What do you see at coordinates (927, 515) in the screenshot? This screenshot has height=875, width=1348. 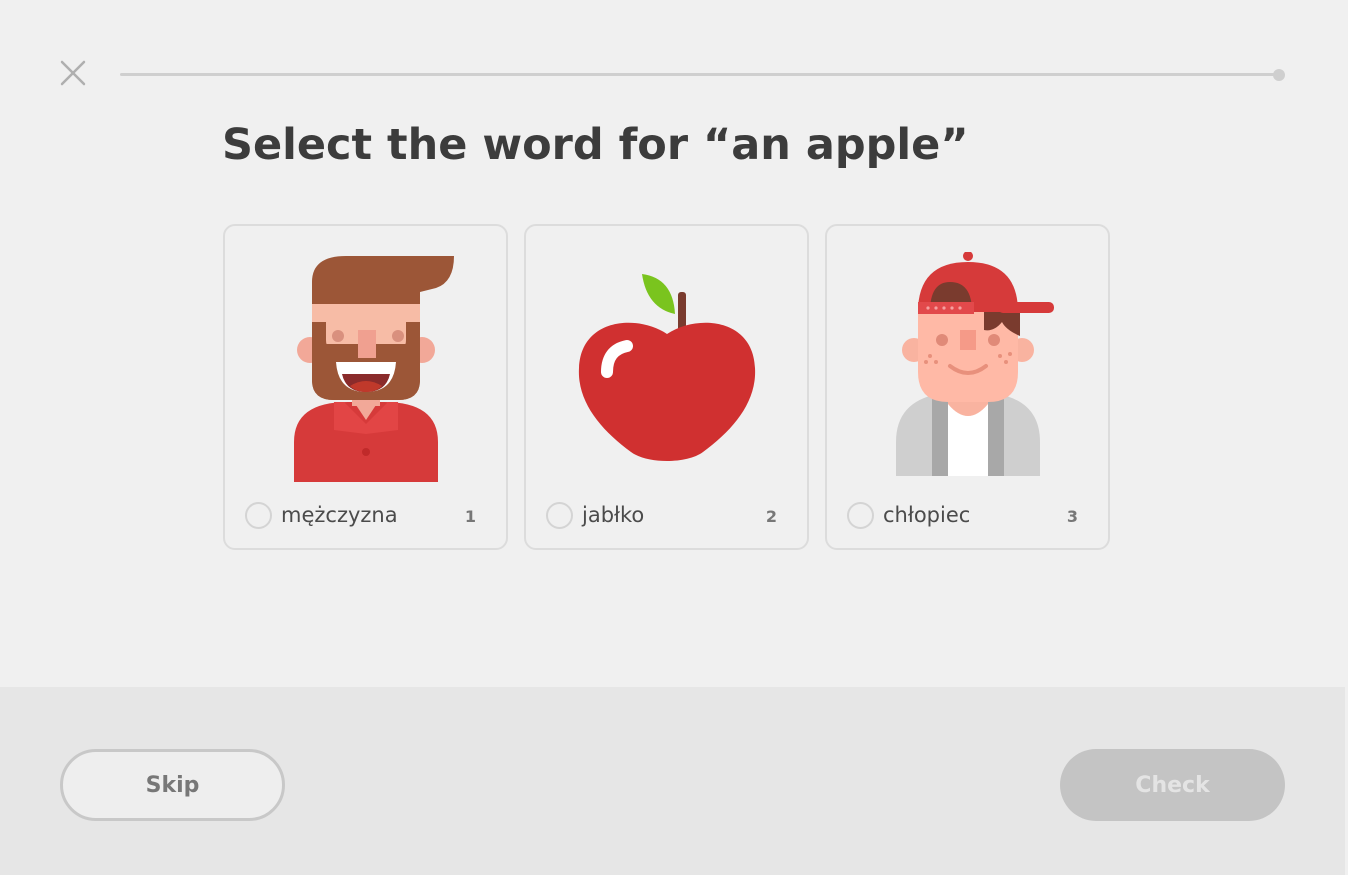 I see `choice-word: chłopiec` at bounding box center [927, 515].